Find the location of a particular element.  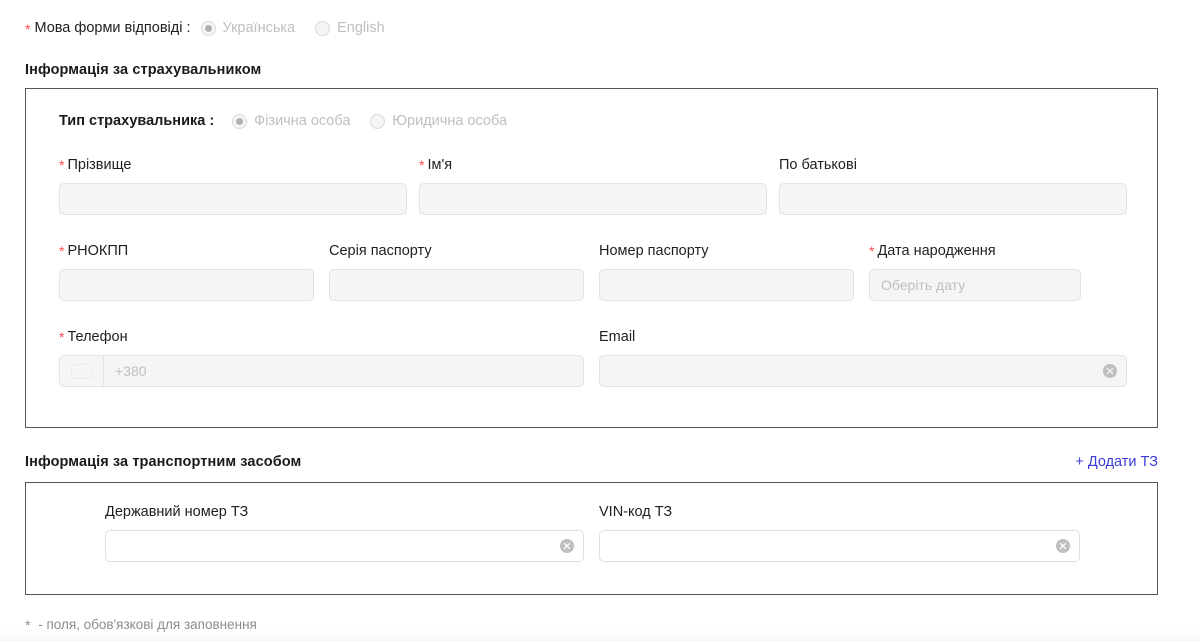

radio-option-legal-entity: Юридична особа is located at coordinates (438, 121).